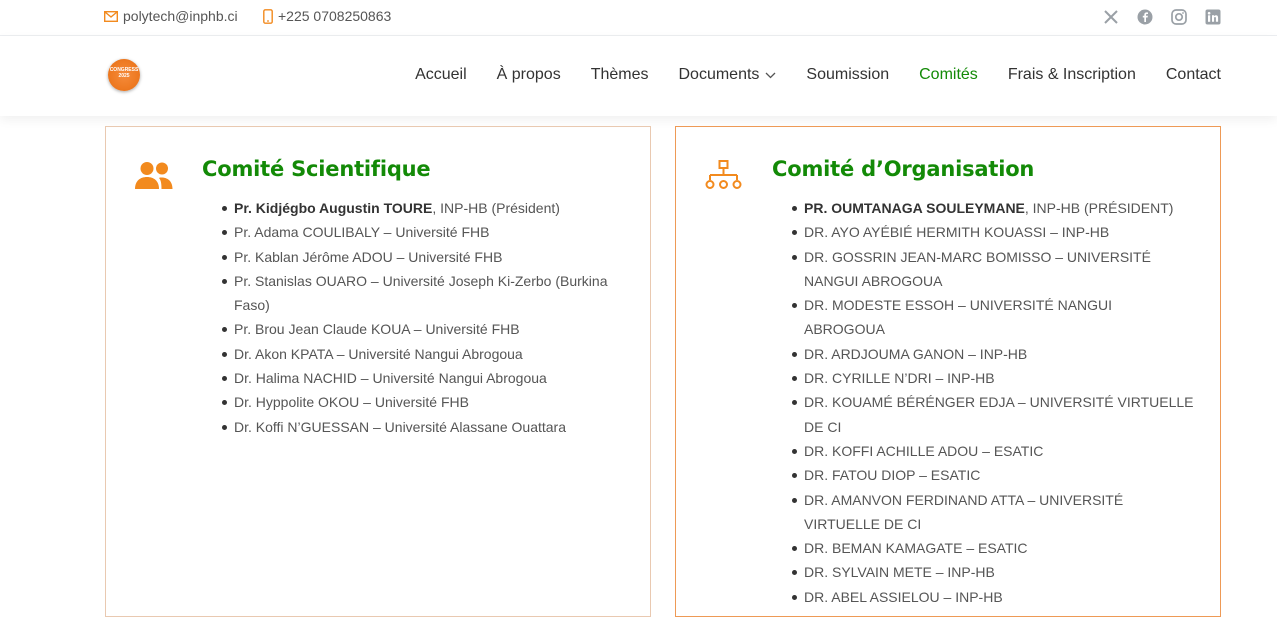 The height and width of the screenshot is (632, 1277). What do you see at coordinates (993, 475) in the screenshot?
I see `member-item: Dr. Fatou Diop – ESATIC` at bounding box center [993, 475].